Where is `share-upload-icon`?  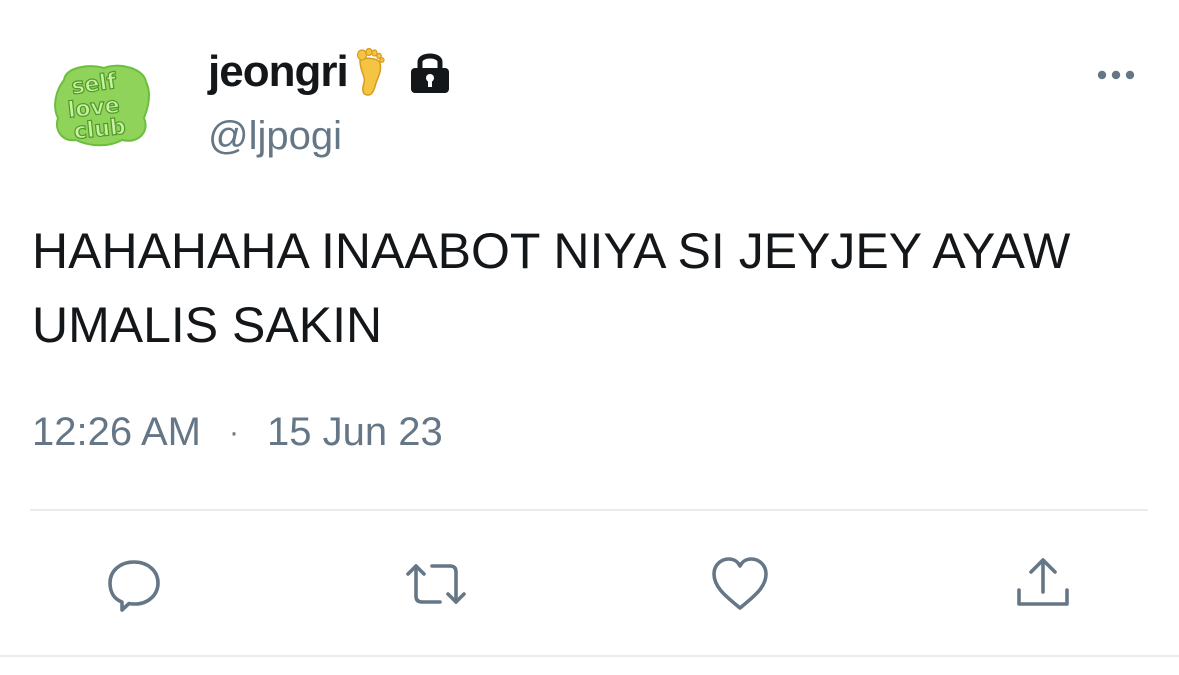 share-upload-icon is located at coordinates (1043, 582).